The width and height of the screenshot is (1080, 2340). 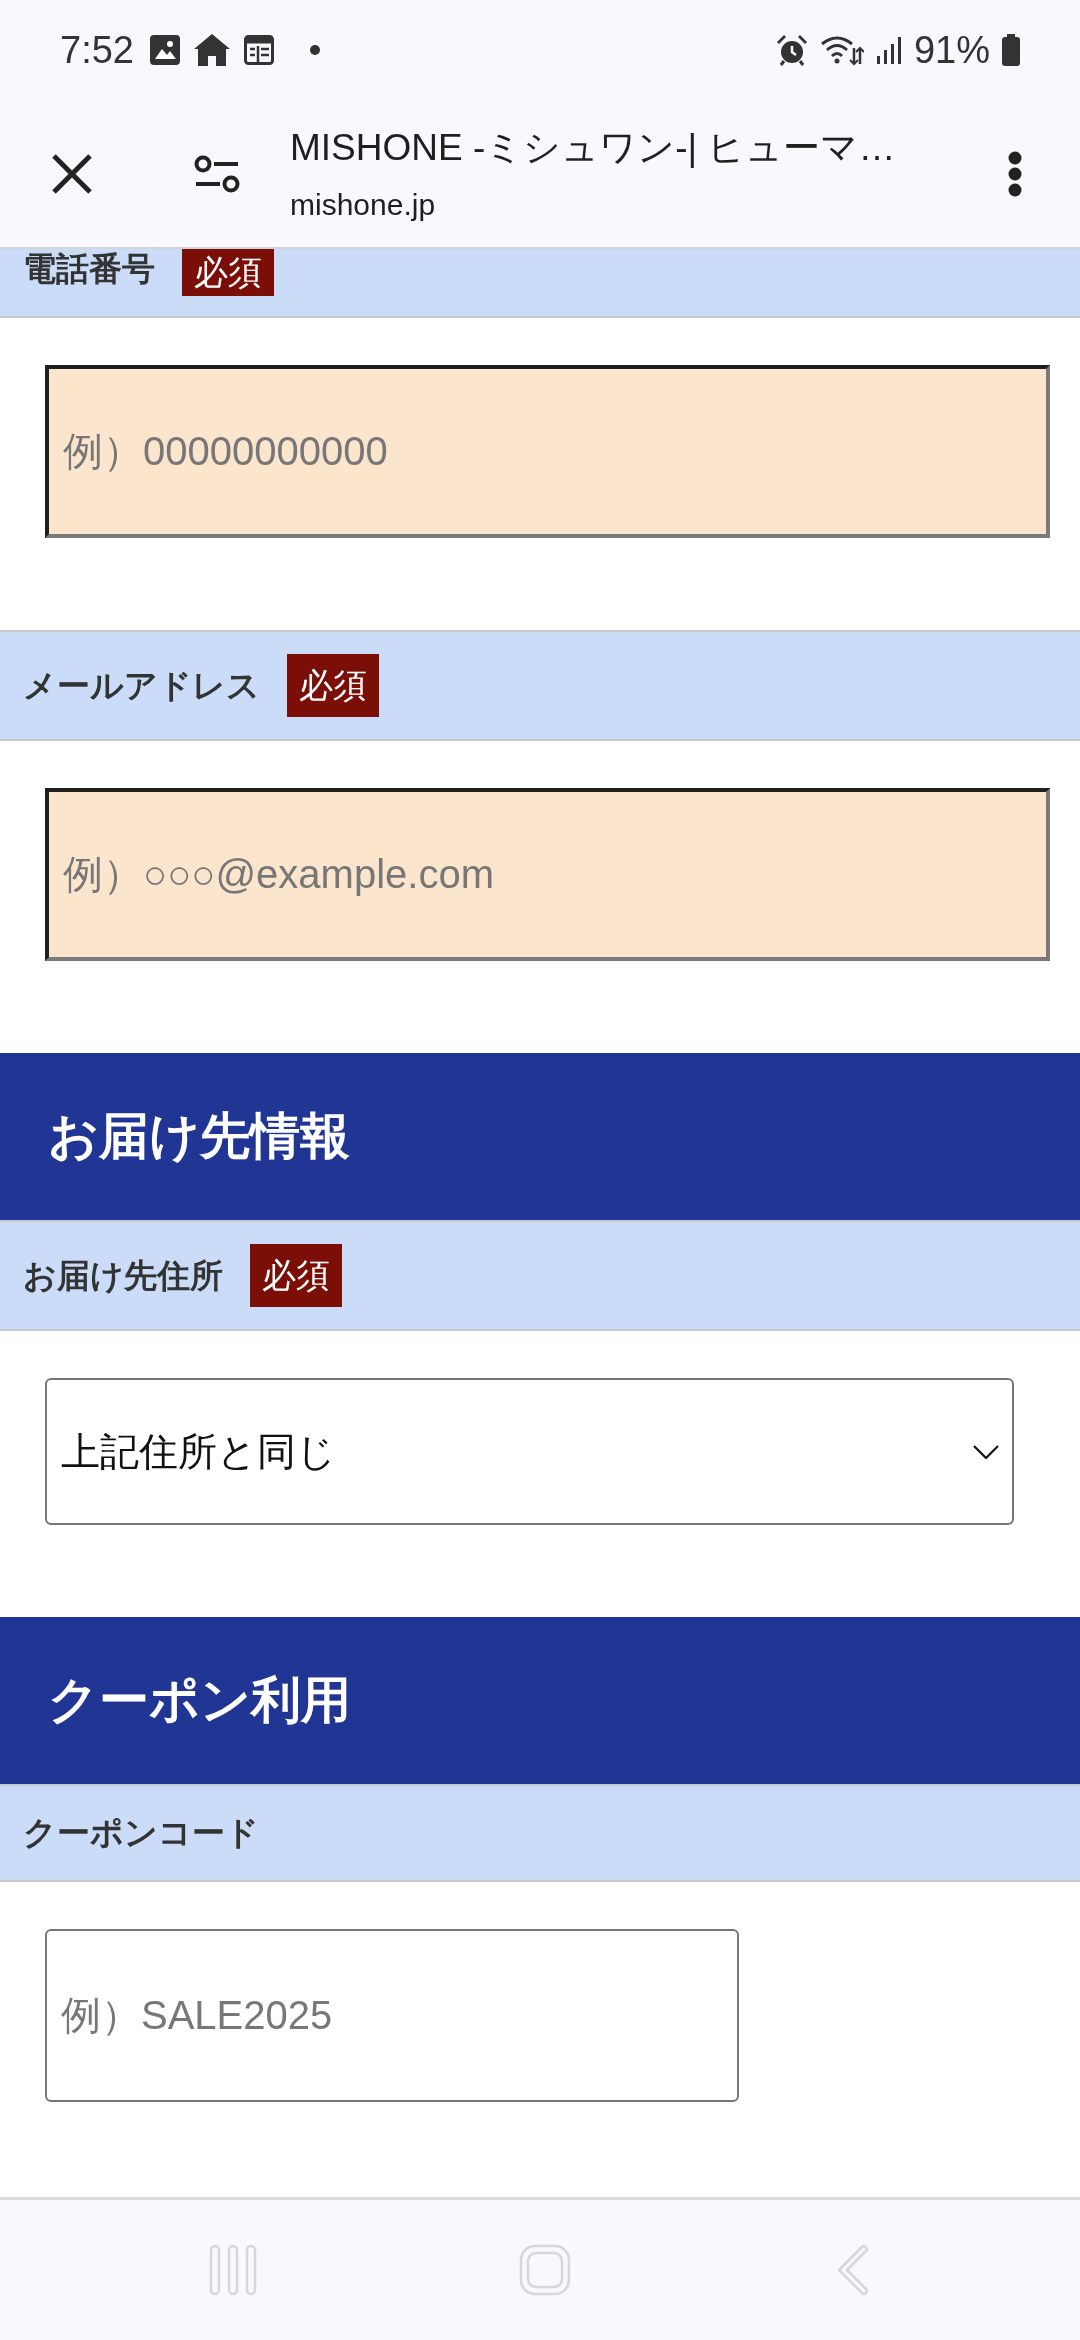 I want to click on home-icon, so click(x=211, y=50).